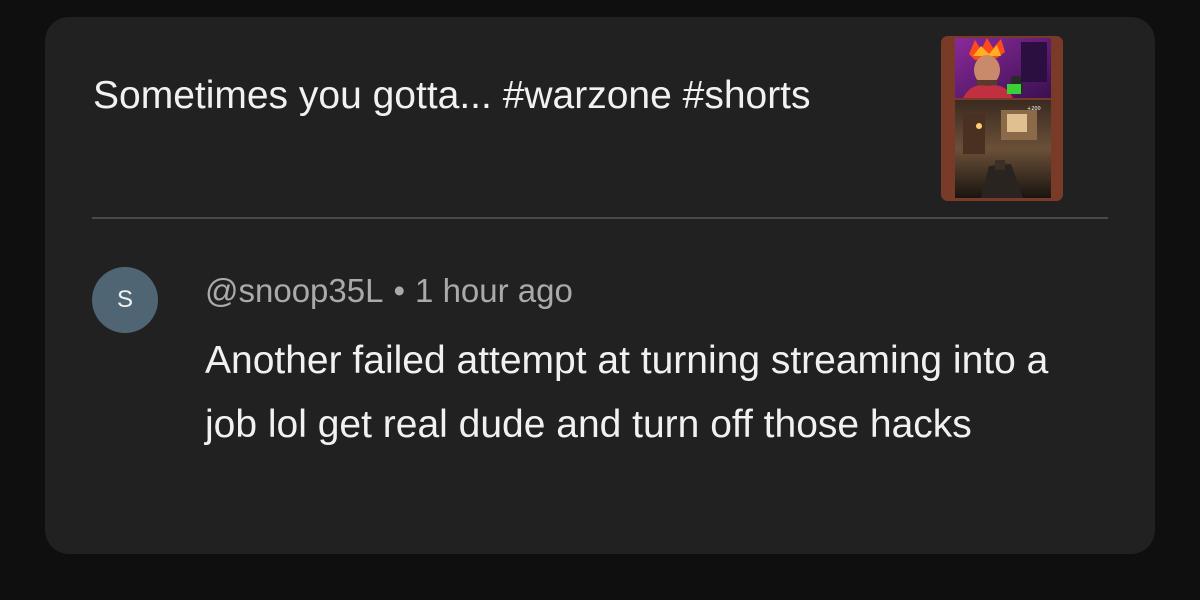 The width and height of the screenshot is (1200, 600). Describe the element at coordinates (600, 218) in the screenshot. I see `divider` at that location.